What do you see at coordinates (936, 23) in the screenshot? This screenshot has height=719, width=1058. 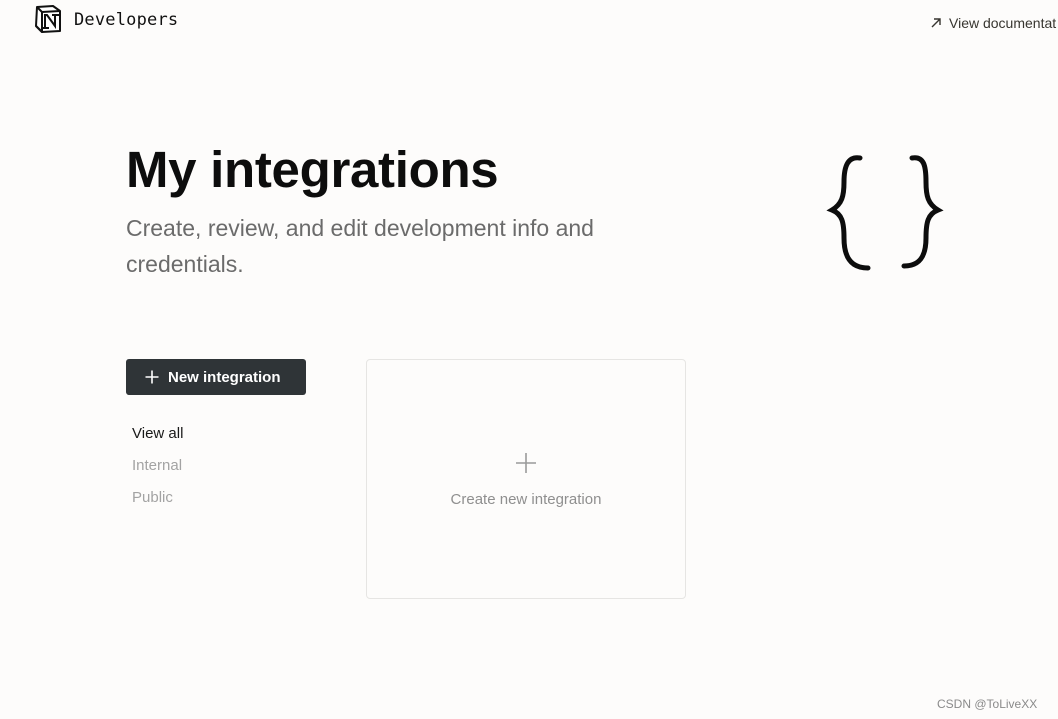 I see `arrow-up-right-icon` at bounding box center [936, 23].